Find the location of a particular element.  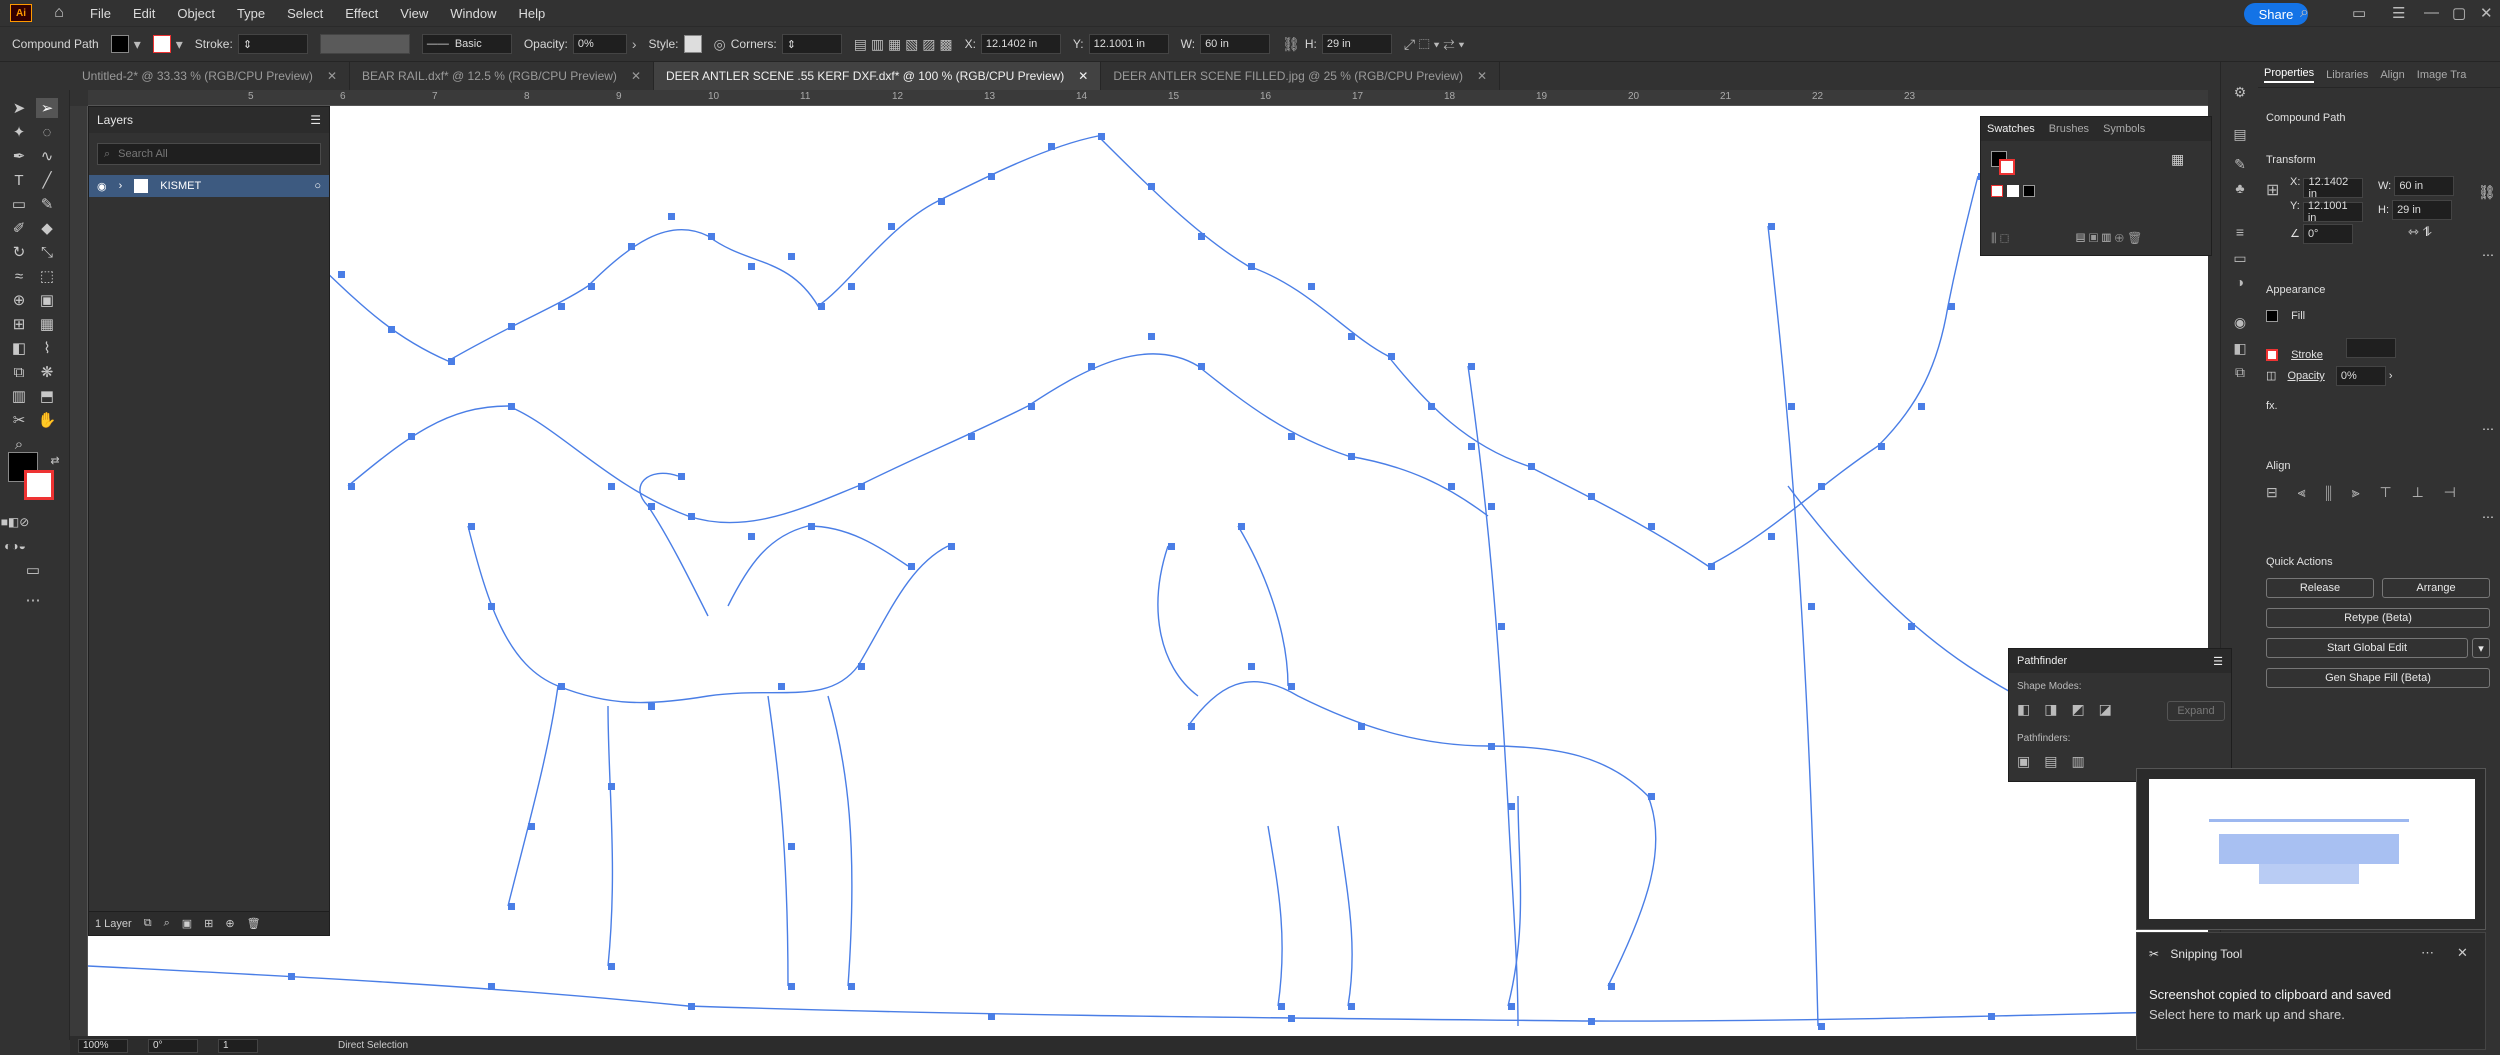

recolor-icon: ◎ is located at coordinates (720, 44).